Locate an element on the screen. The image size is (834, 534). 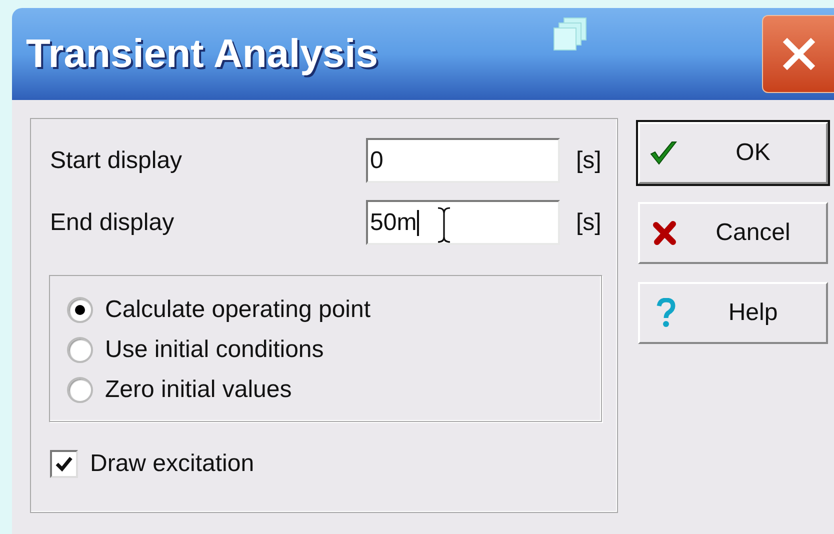
field-label: End display is located at coordinates (113, 223).